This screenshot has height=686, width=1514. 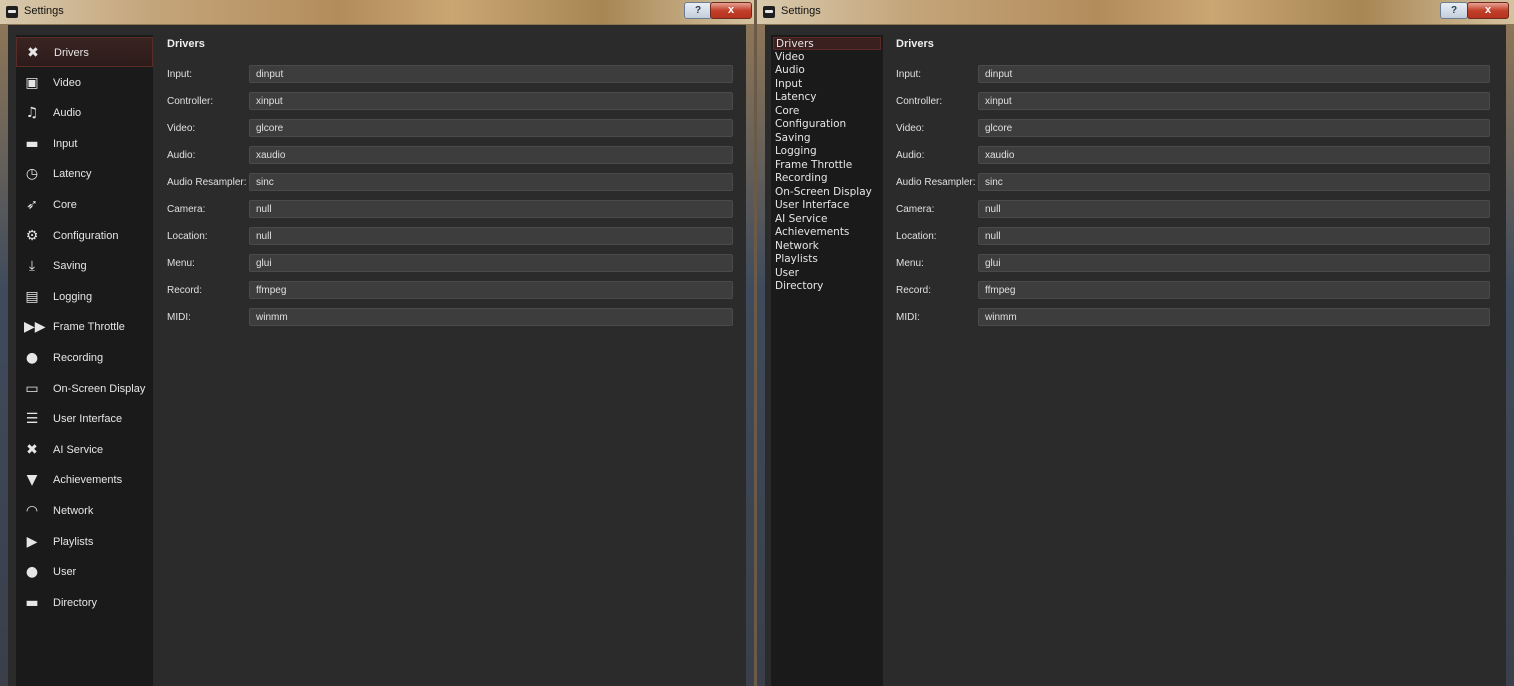 What do you see at coordinates (84, 266) in the screenshot?
I see `sidebar-item-saving: ⤓ Saving` at bounding box center [84, 266].